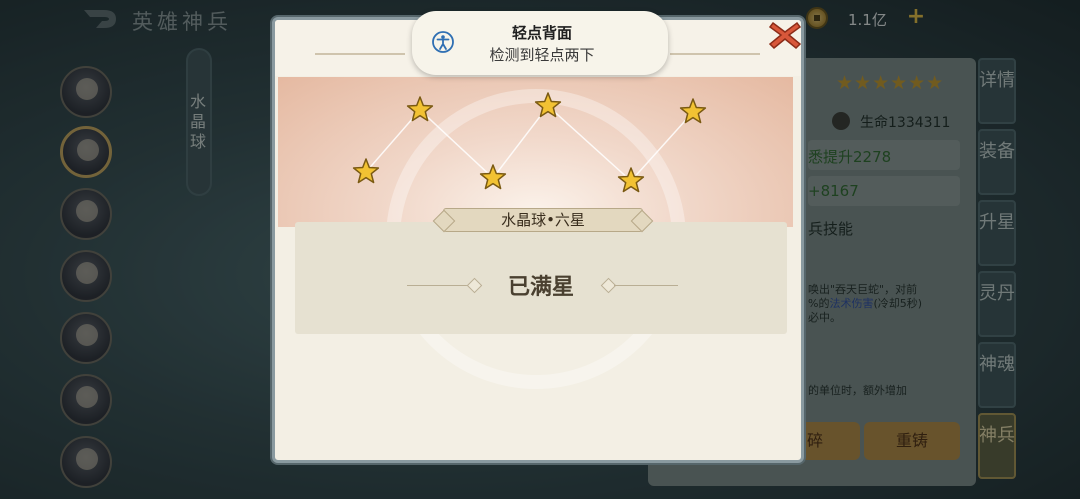  What do you see at coordinates (785, 35) in the screenshot?
I see `close-icon` at bounding box center [785, 35].